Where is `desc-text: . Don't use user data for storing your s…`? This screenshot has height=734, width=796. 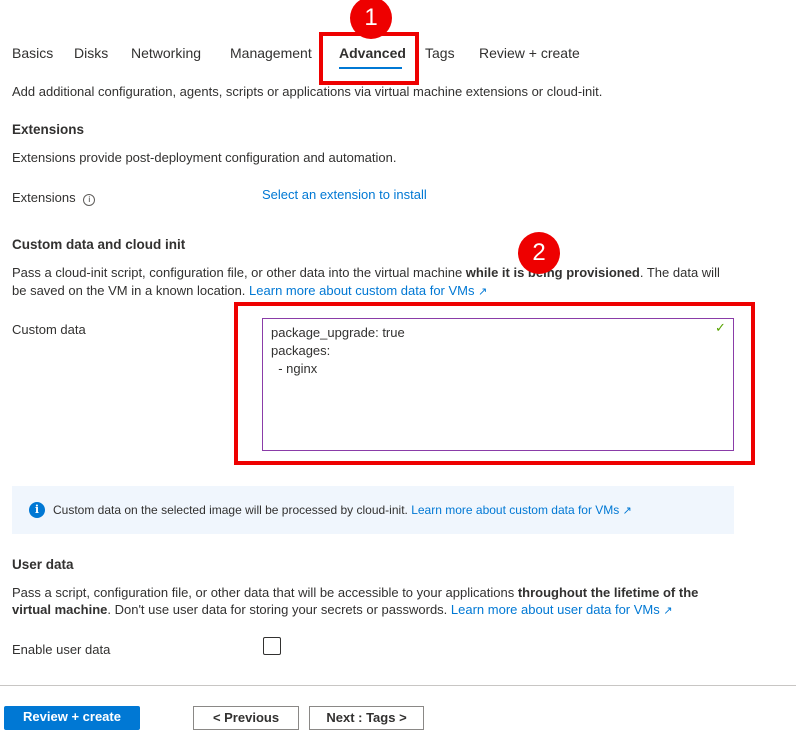
desc-text: . Don't use user data for storing your s… is located at coordinates (279, 609).